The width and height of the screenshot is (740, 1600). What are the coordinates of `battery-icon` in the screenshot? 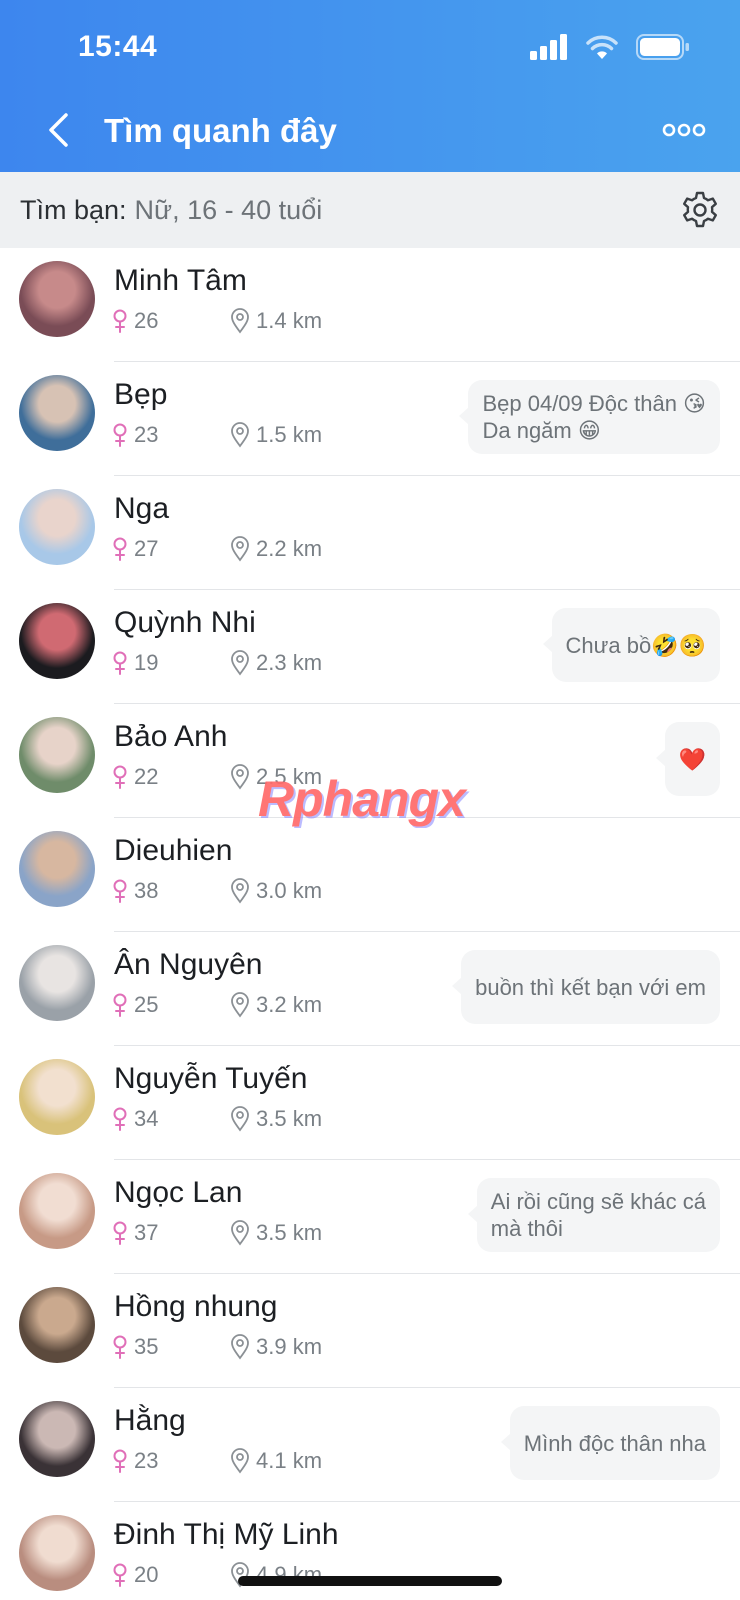 It's located at (662, 47).